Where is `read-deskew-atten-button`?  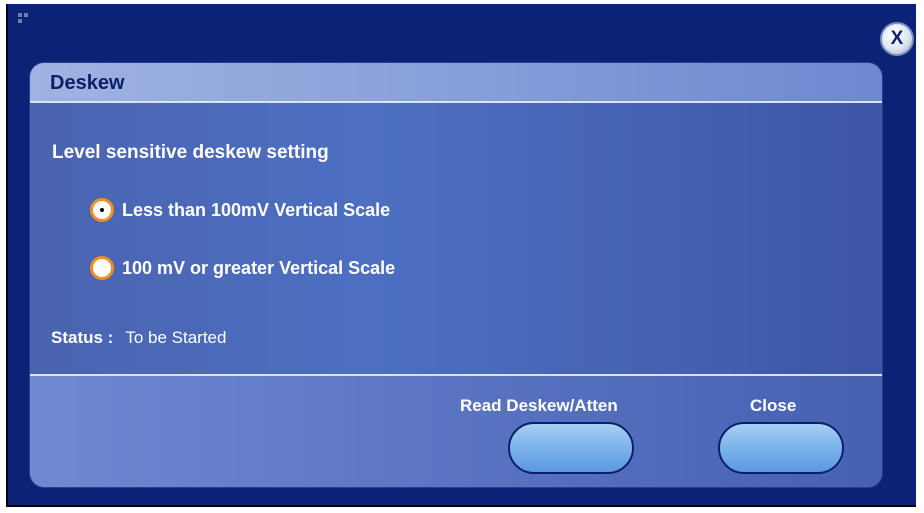 read-deskew-atten-button is located at coordinates (571, 448).